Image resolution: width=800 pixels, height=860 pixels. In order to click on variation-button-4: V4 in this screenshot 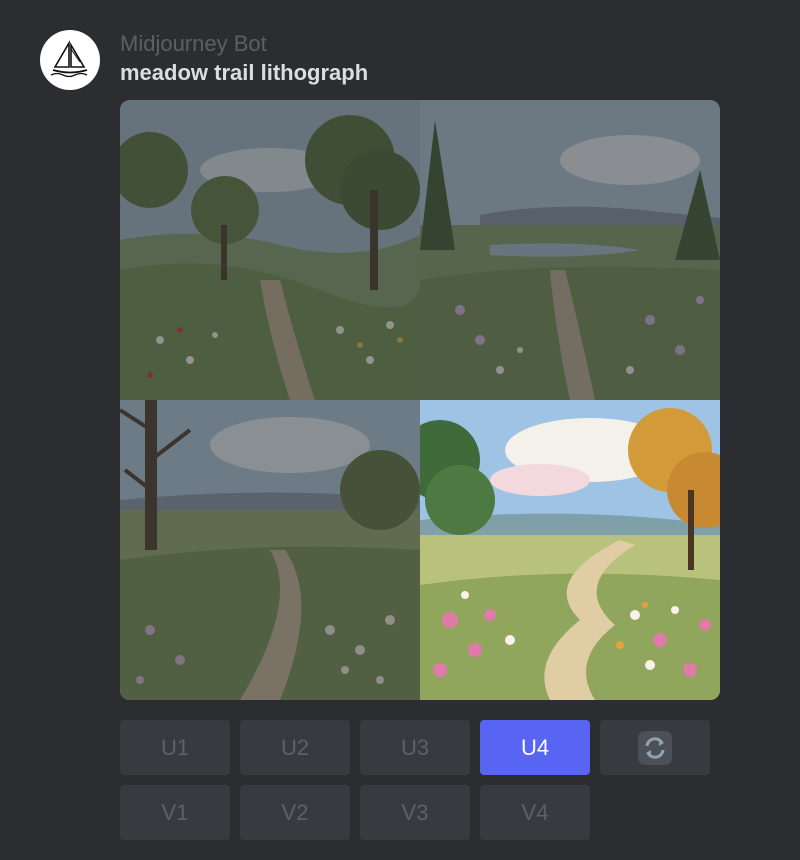, I will do `click(535, 812)`.